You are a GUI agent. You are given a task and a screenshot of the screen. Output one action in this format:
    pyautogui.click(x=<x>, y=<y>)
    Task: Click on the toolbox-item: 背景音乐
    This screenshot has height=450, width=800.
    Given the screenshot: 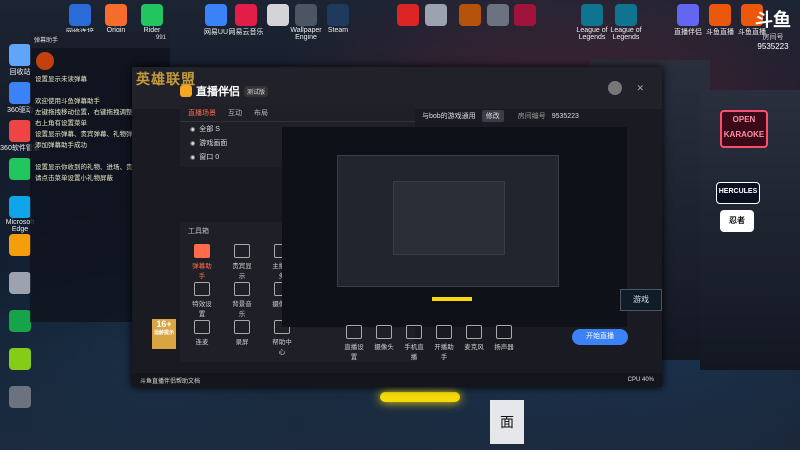 What is the action you would take?
    pyautogui.click(x=242, y=300)
    